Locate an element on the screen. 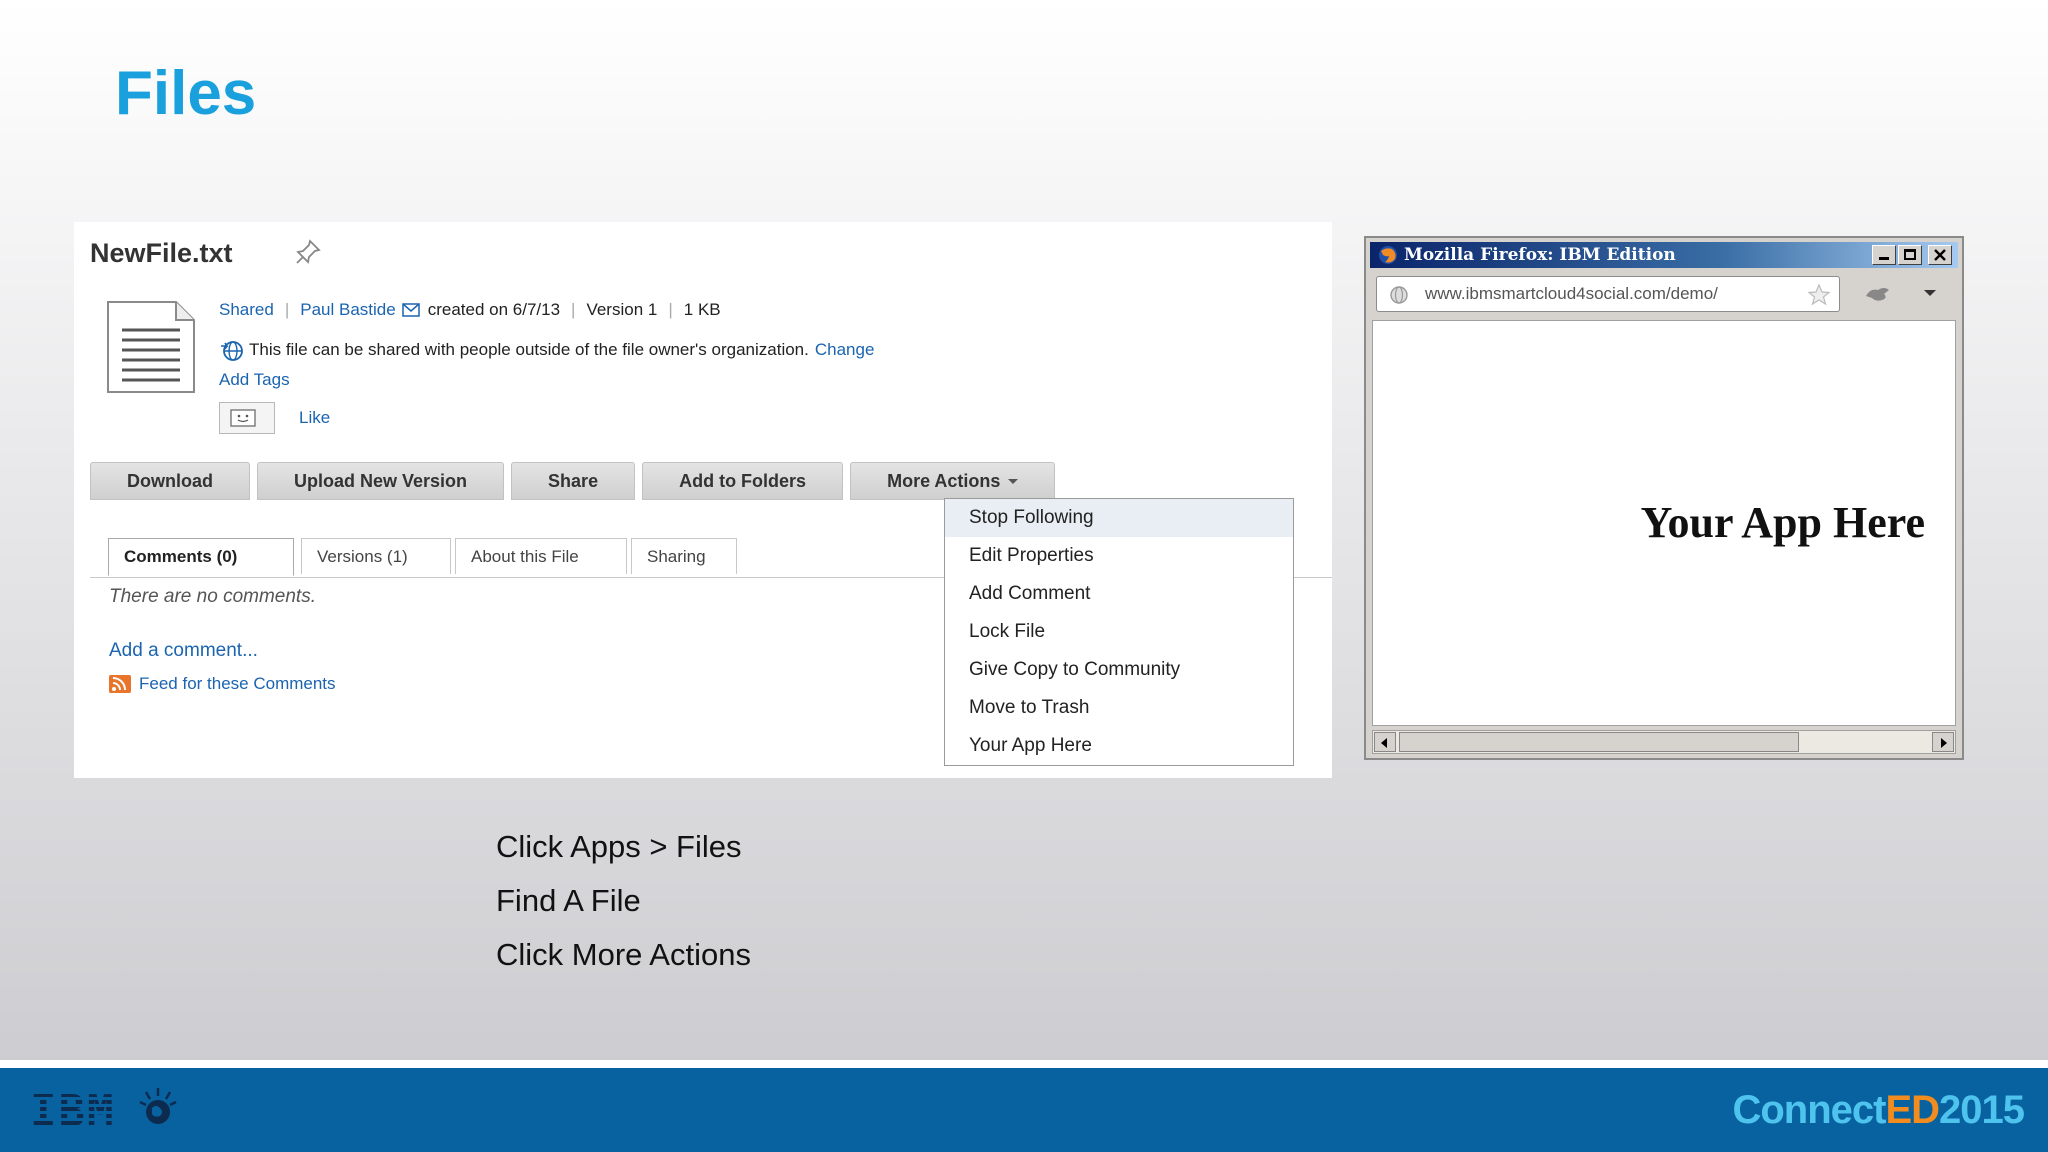 This screenshot has width=2048, height=1152. arrow-left-icon is located at coordinates (1384, 743).